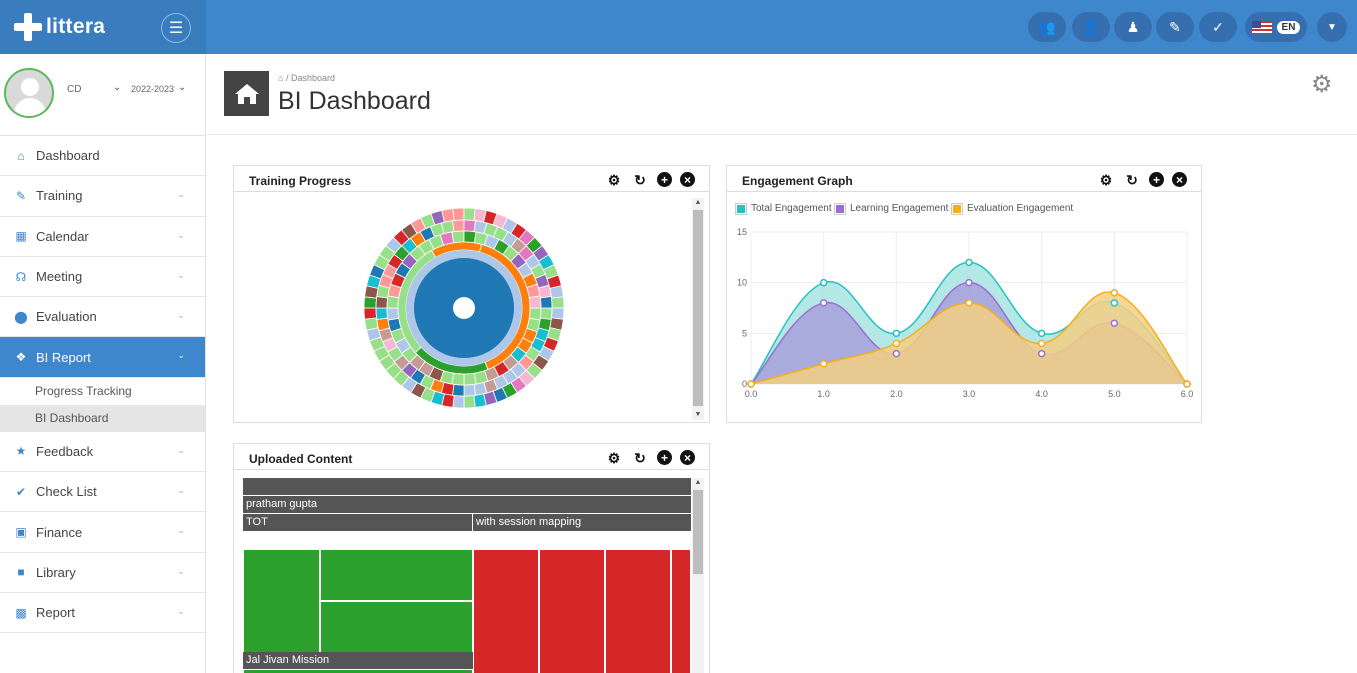 The height and width of the screenshot is (673, 1357). I want to click on scrollbar: ▲ ▼, so click(698, 309).